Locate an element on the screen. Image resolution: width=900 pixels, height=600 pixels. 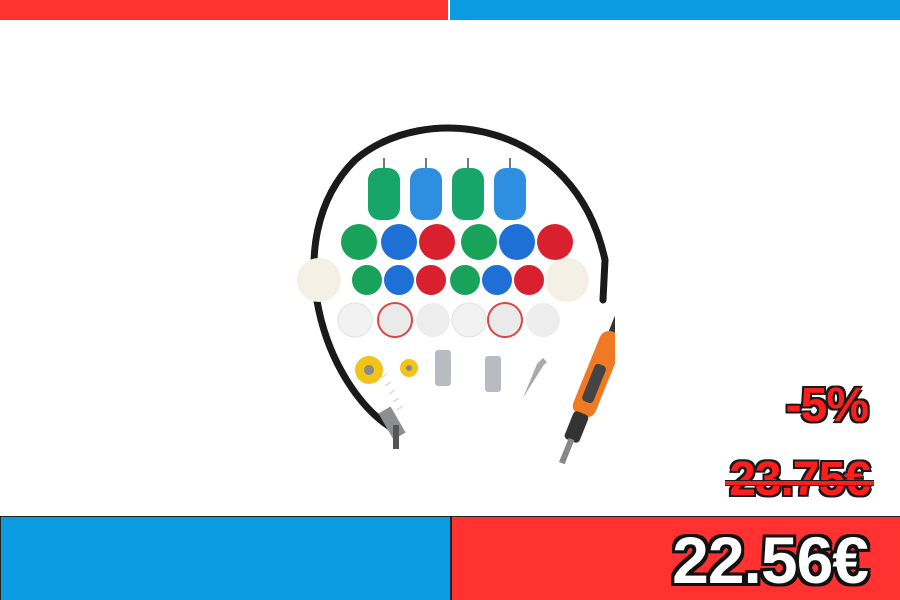
new-price: 22.56€ is located at coordinates (770, 560).